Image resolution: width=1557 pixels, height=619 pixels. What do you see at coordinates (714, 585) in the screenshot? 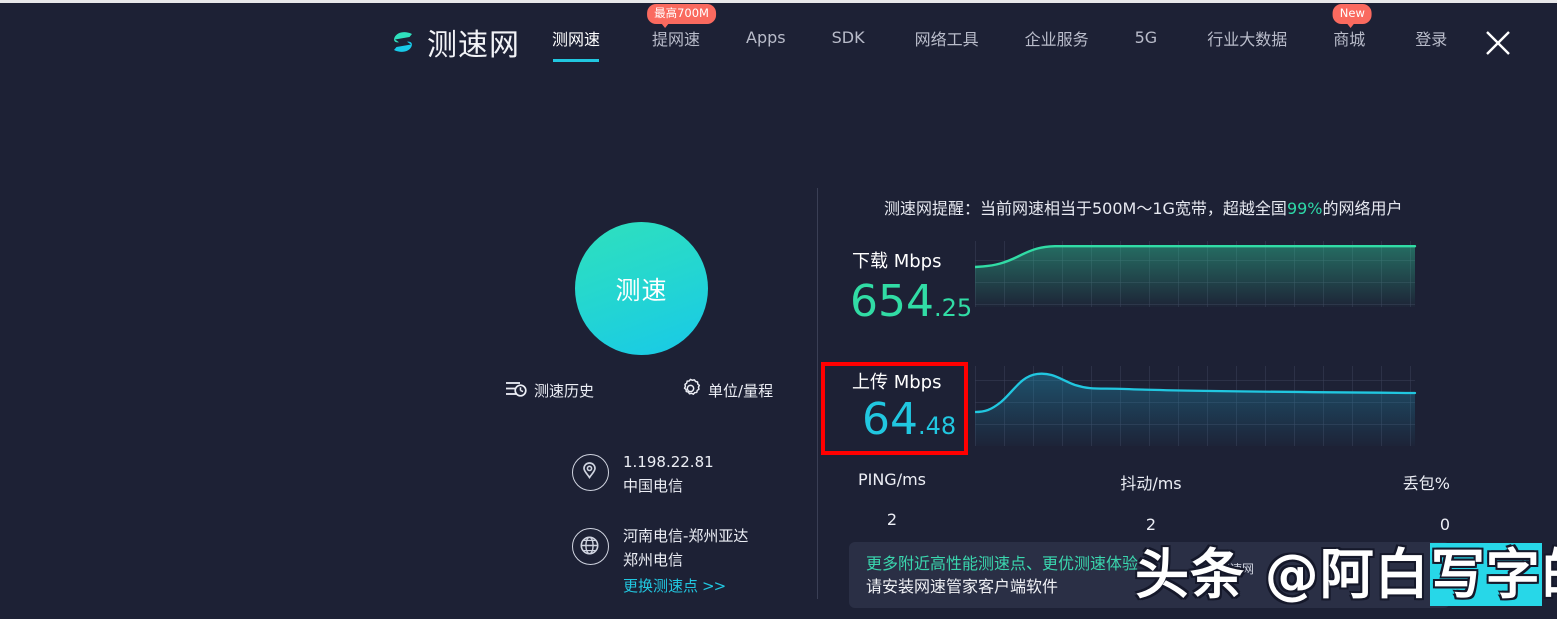
I see `change-server-arrows: >>` at bounding box center [714, 585].